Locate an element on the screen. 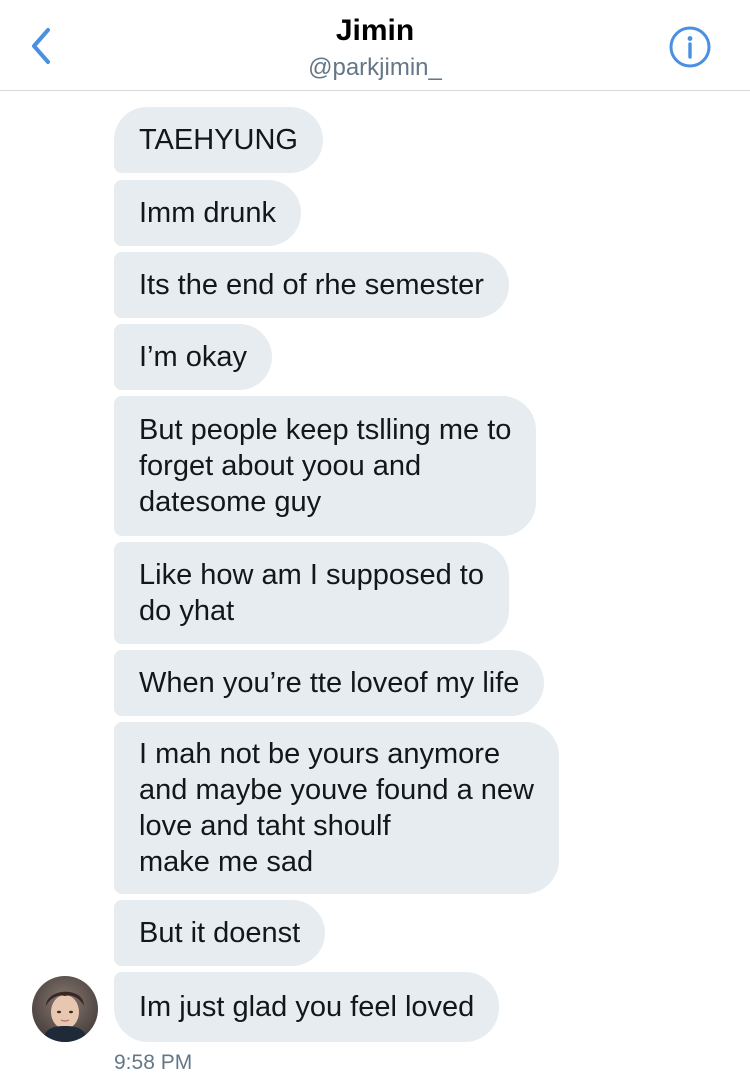  conversation-title: Jimin is located at coordinates (375, 30).